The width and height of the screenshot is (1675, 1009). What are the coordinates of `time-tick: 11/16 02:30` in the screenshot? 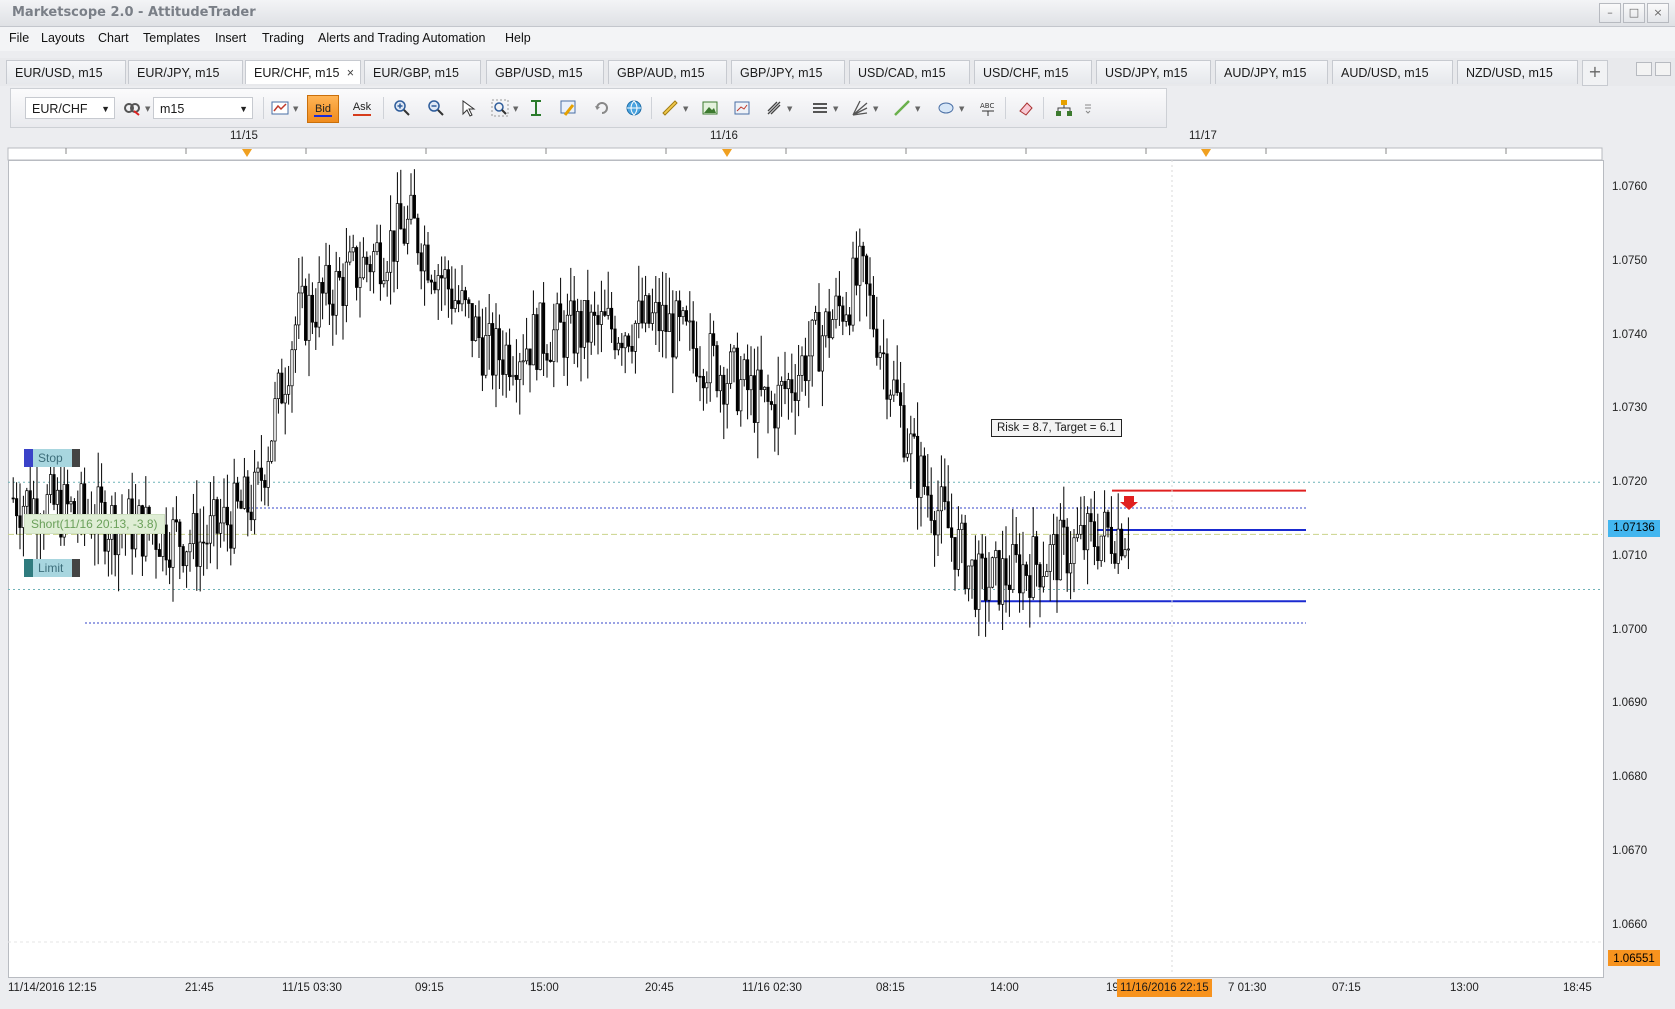 It's located at (772, 988).